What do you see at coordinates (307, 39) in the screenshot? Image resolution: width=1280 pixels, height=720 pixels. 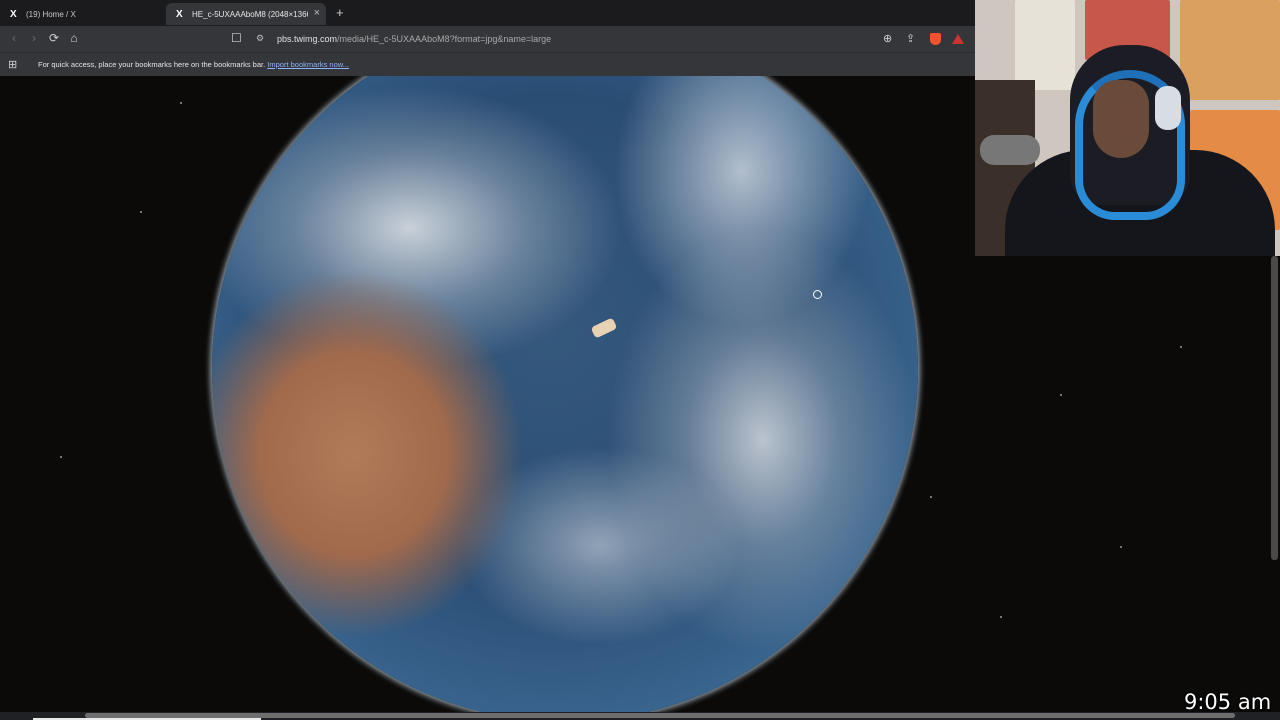 I see `url-host: pbs.twimg.com` at bounding box center [307, 39].